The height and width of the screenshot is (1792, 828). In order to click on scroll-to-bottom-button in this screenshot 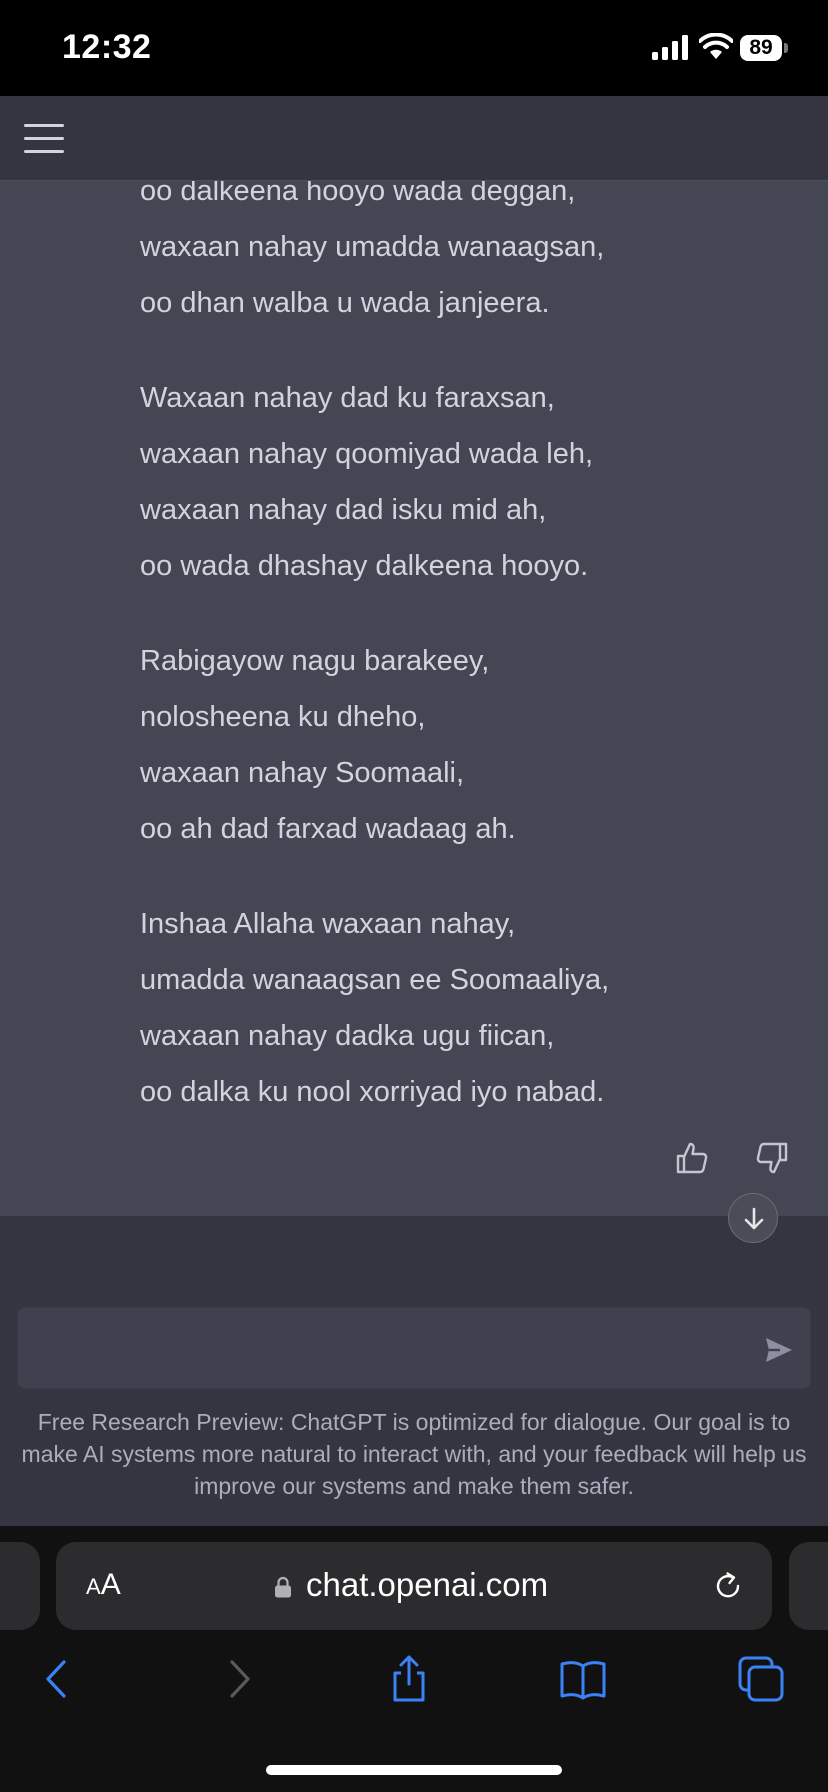, I will do `click(753, 1218)`.